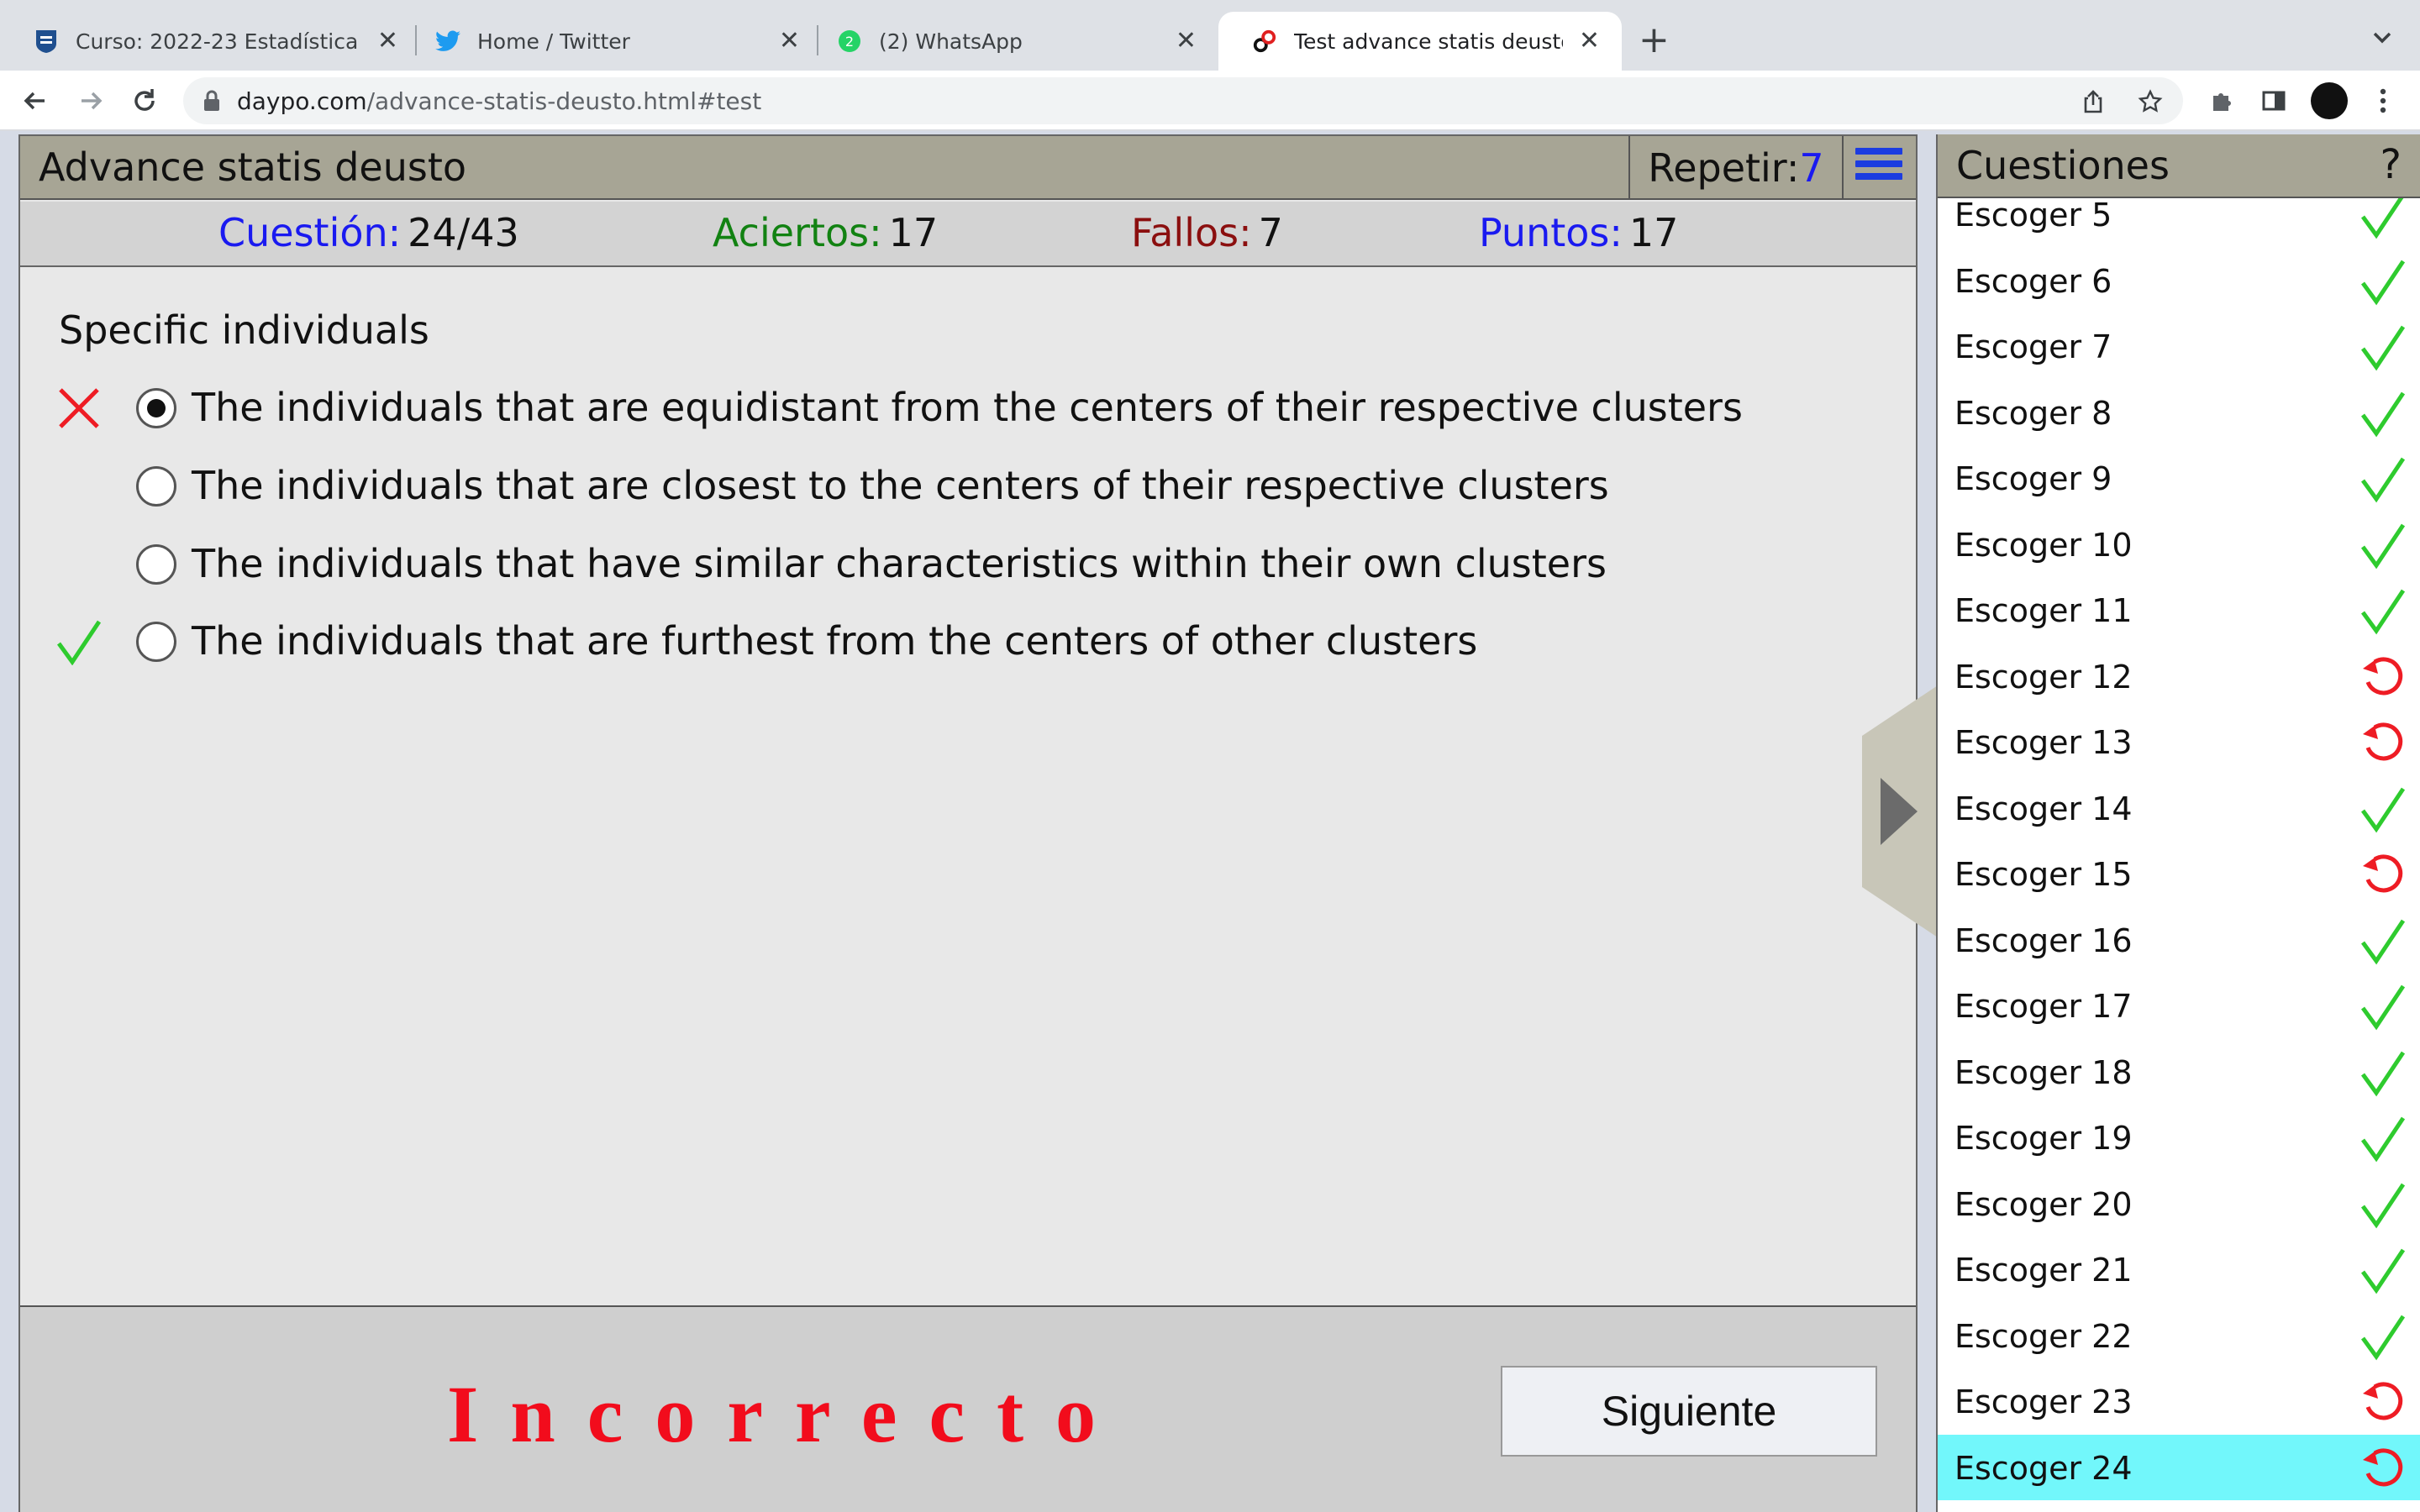 This screenshot has height=1512, width=2420. I want to click on question-list-item: Escoger 8, so click(2179, 413).